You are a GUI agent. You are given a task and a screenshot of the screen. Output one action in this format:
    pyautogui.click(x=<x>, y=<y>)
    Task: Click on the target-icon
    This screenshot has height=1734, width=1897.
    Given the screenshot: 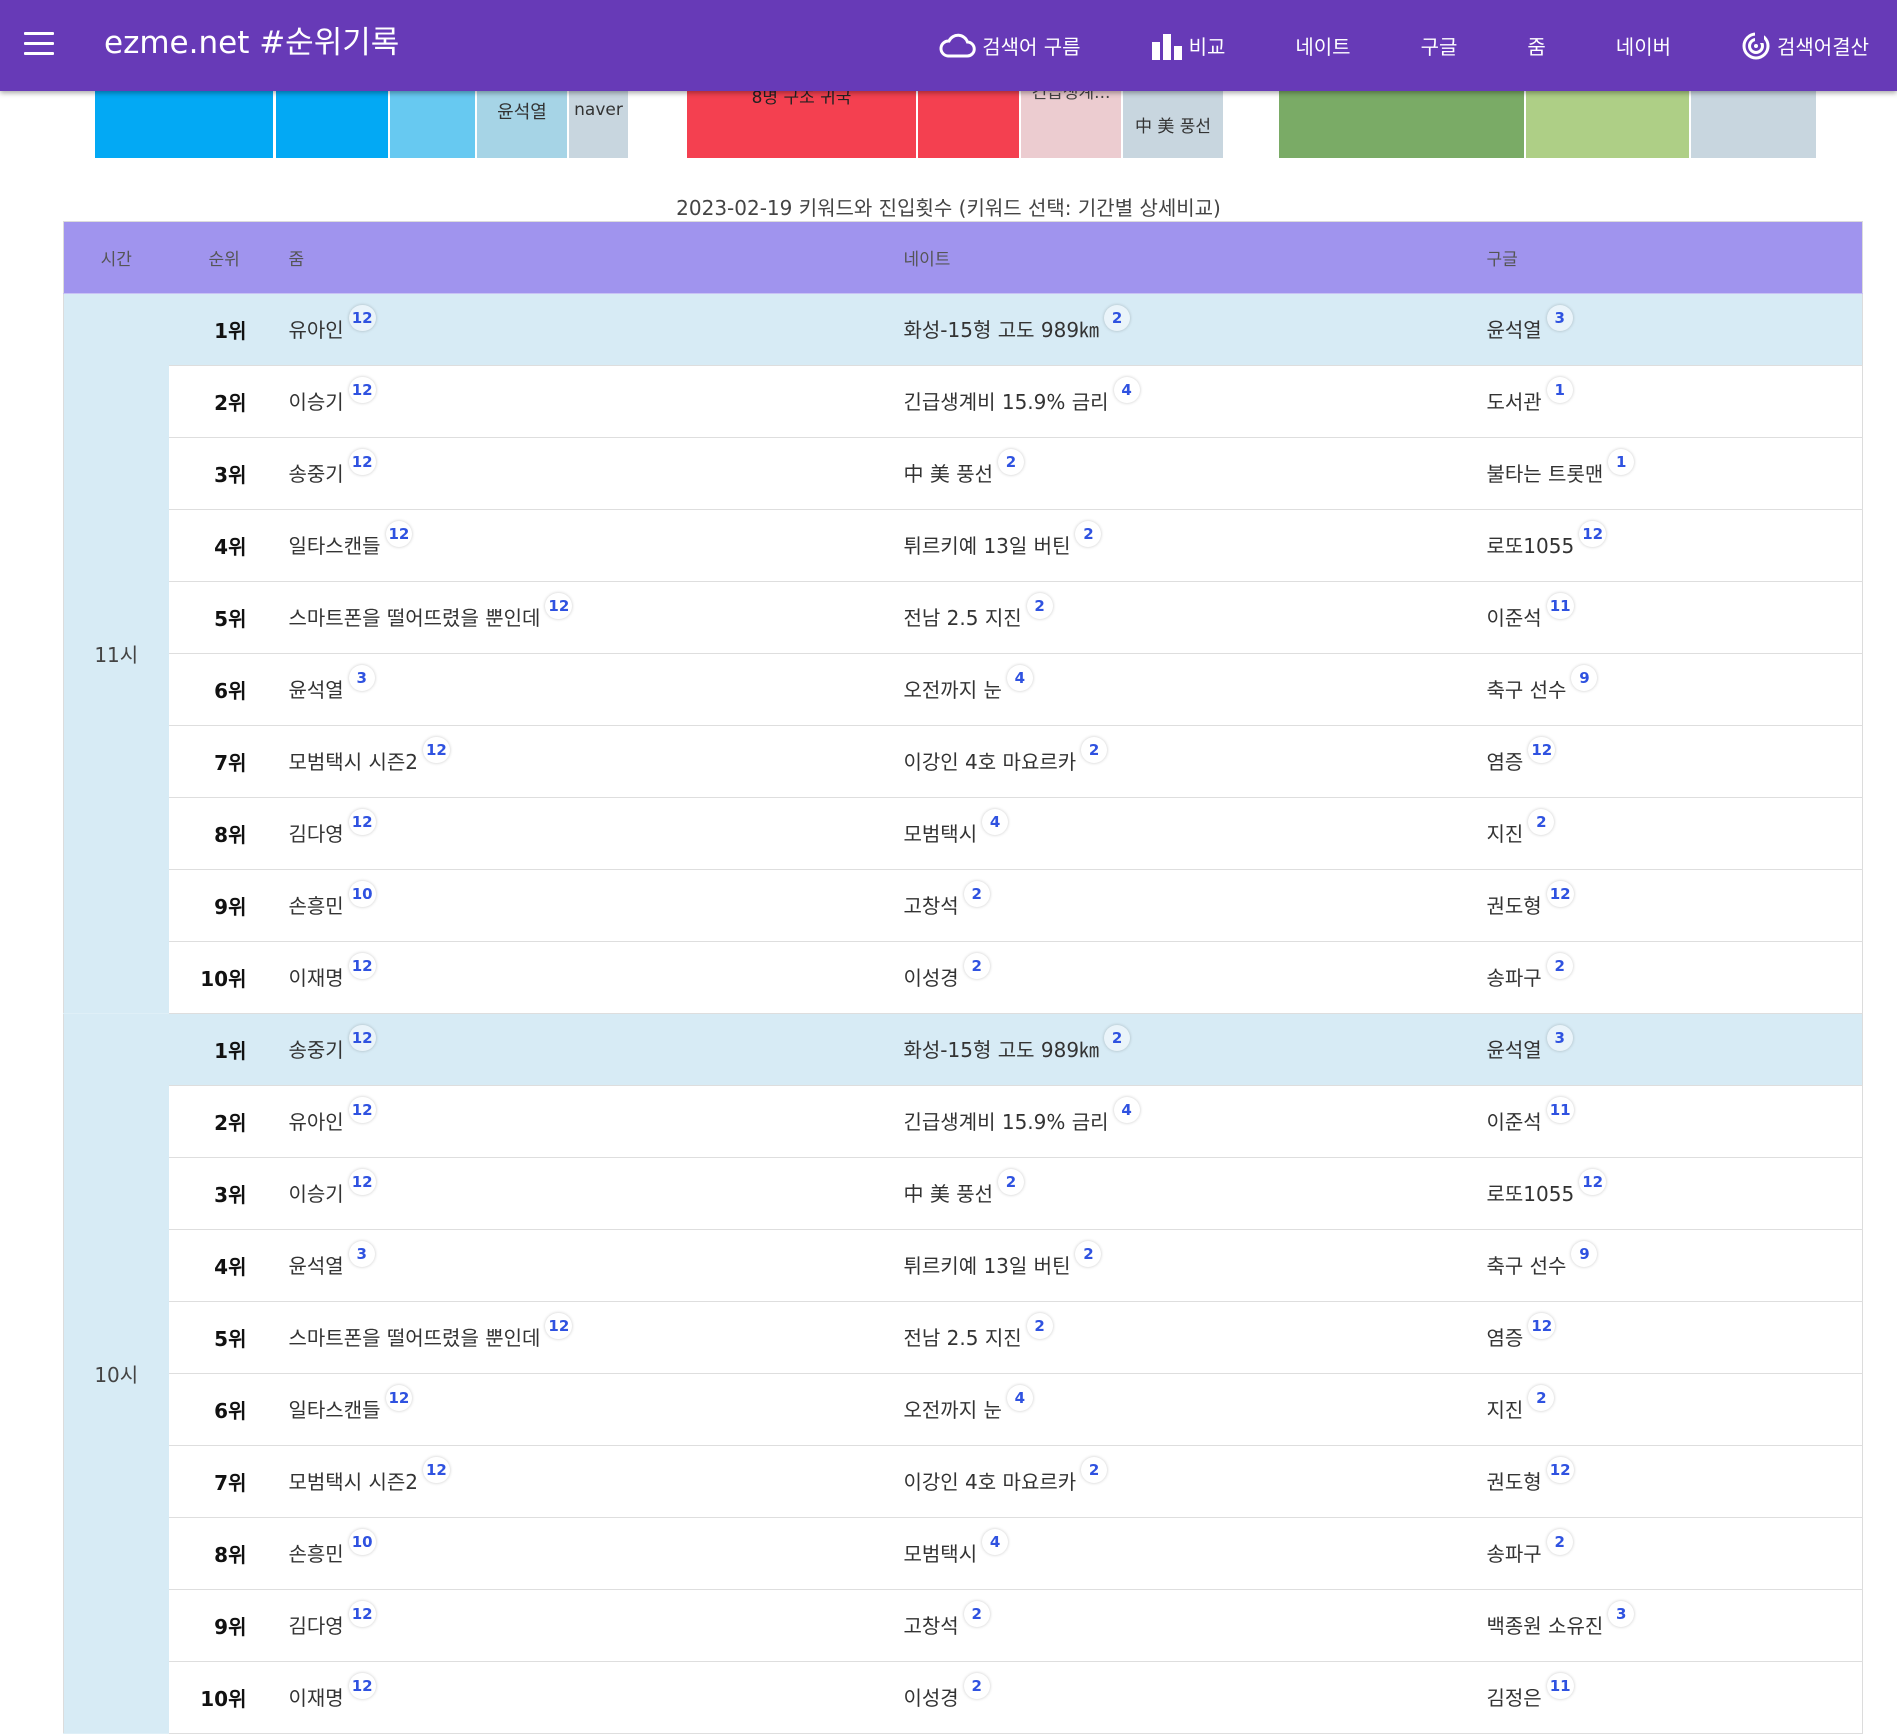 What is the action you would take?
    pyautogui.click(x=1756, y=44)
    